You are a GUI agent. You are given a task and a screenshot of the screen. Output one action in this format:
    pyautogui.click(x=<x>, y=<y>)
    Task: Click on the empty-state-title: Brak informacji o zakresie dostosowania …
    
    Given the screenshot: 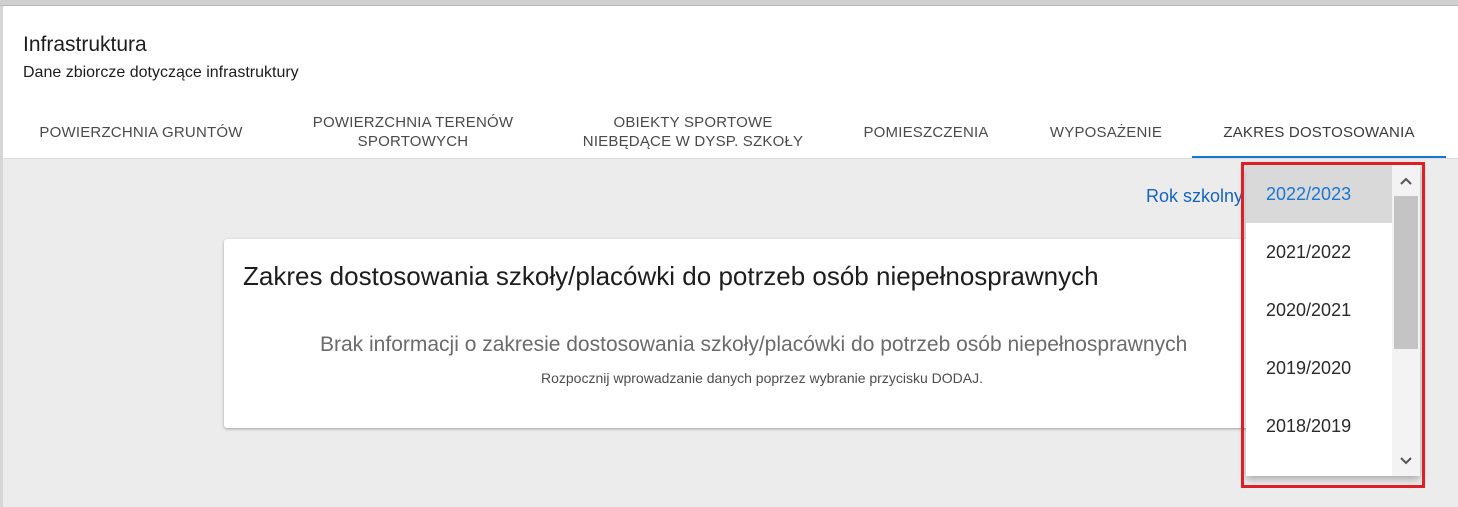 What is the action you would take?
    pyautogui.click(x=754, y=344)
    